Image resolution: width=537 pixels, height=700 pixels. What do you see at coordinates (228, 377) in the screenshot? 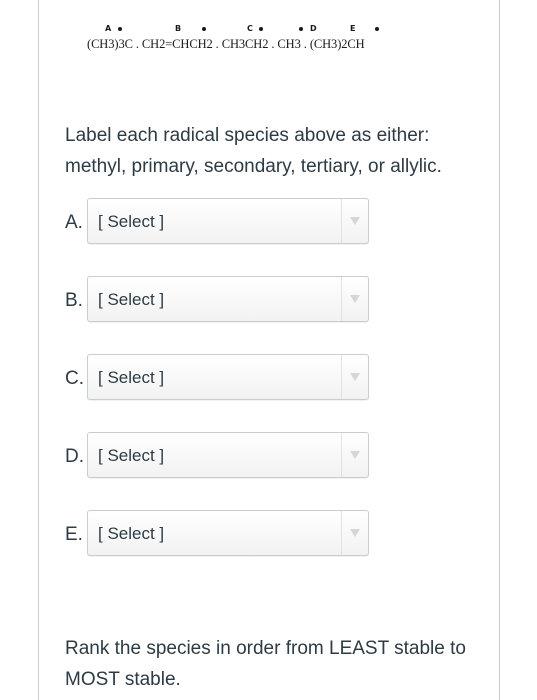
I see `answer-select-c: [ Select ]` at bounding box center [228, 377].